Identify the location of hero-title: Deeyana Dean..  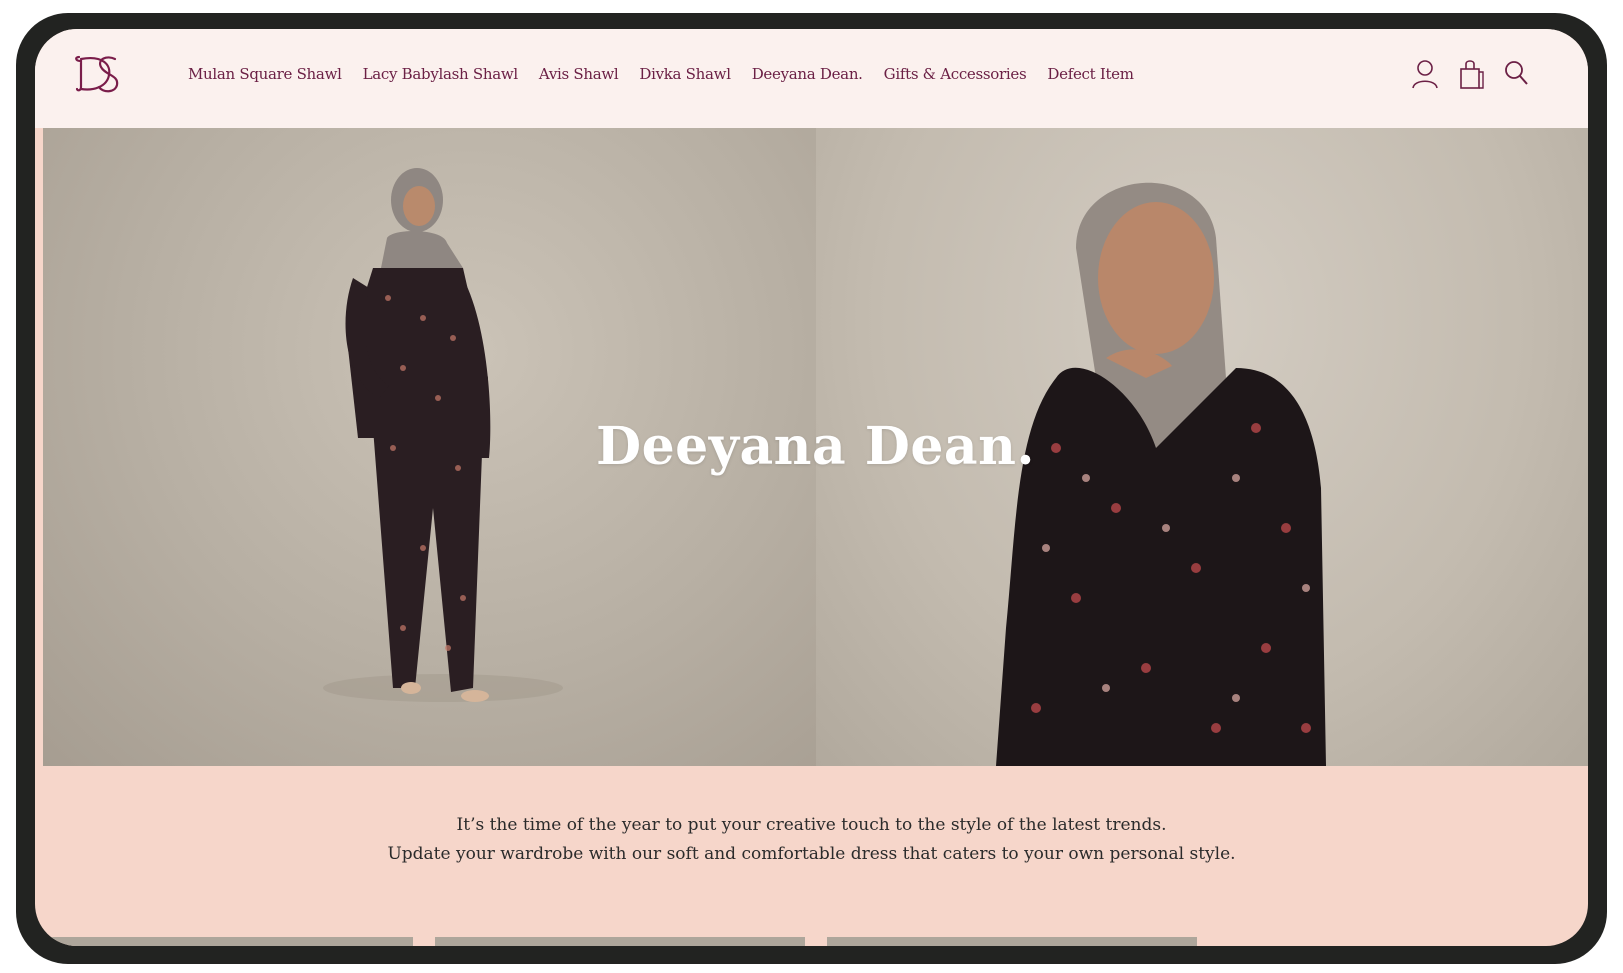
(815, 446).